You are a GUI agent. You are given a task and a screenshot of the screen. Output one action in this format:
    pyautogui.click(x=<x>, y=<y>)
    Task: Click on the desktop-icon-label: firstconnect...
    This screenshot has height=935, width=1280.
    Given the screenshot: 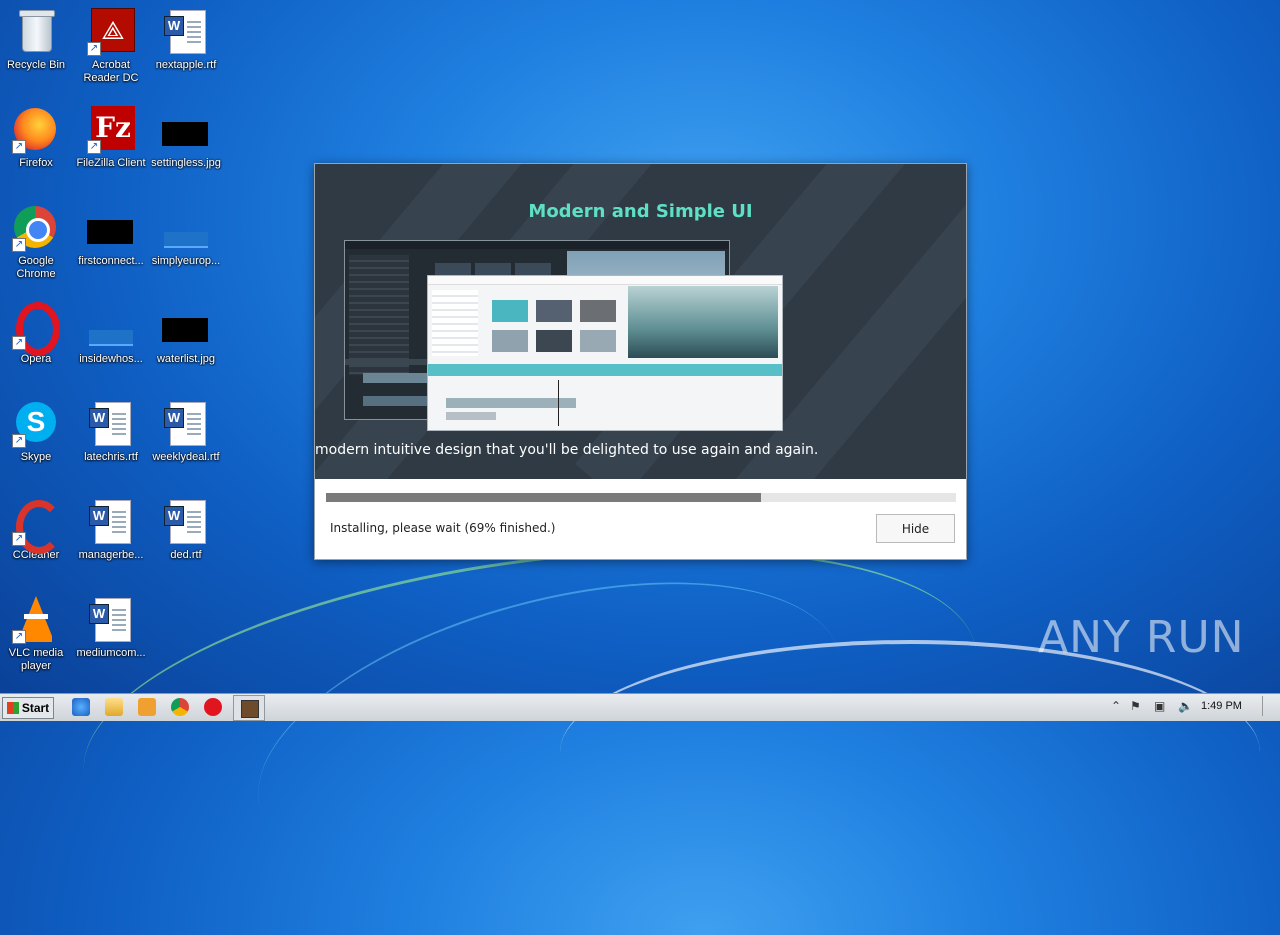 What is the action you would take?
    pyautogui.click(x=111, y=261)
    